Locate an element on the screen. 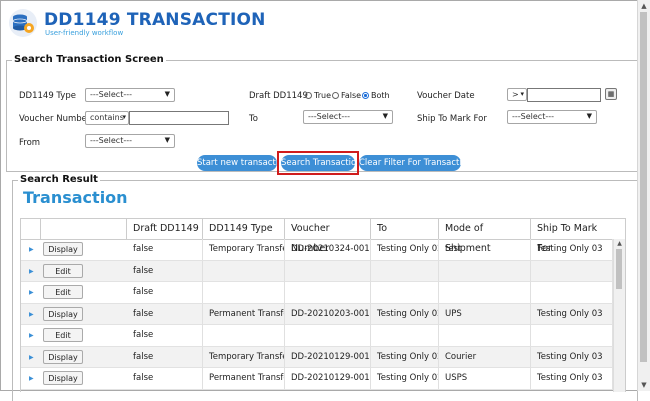  dd1149-type-value: ---Select--- is located at coordinates (111, 94).